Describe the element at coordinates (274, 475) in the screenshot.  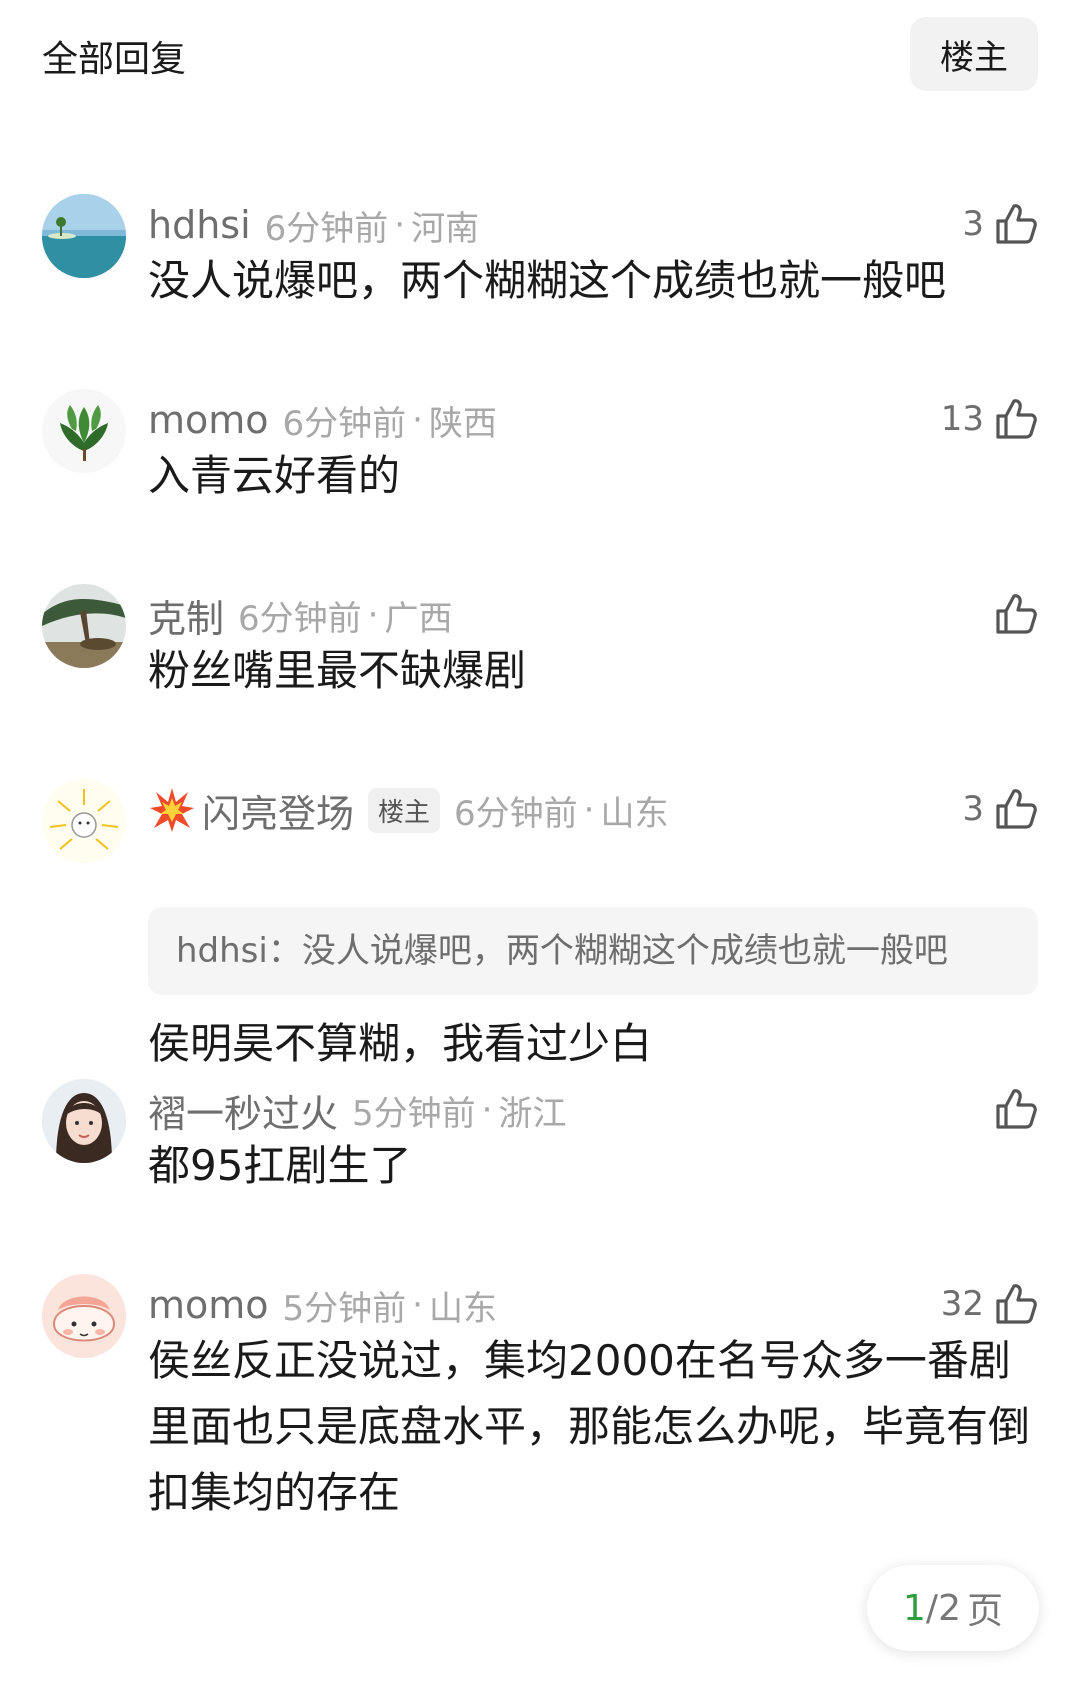
I see `comment-text: 入青云好看的` at that location.